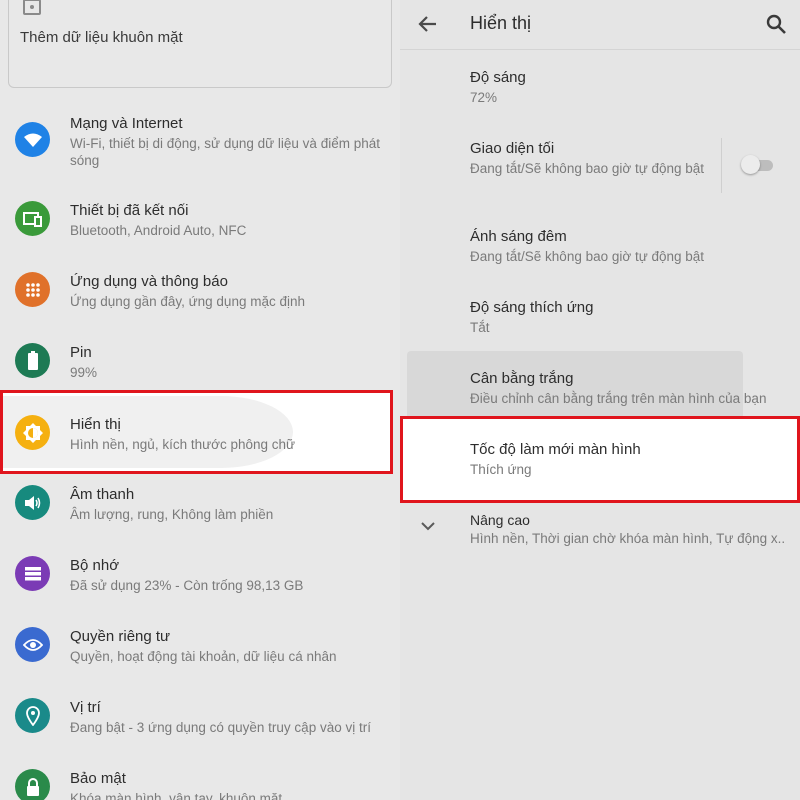 The height and width of the screenshot is (800, 800). What do you see at coordinates (428, 24) in the screenshot?
I see `back-arrow-icon` at bounding box center [428, 24].